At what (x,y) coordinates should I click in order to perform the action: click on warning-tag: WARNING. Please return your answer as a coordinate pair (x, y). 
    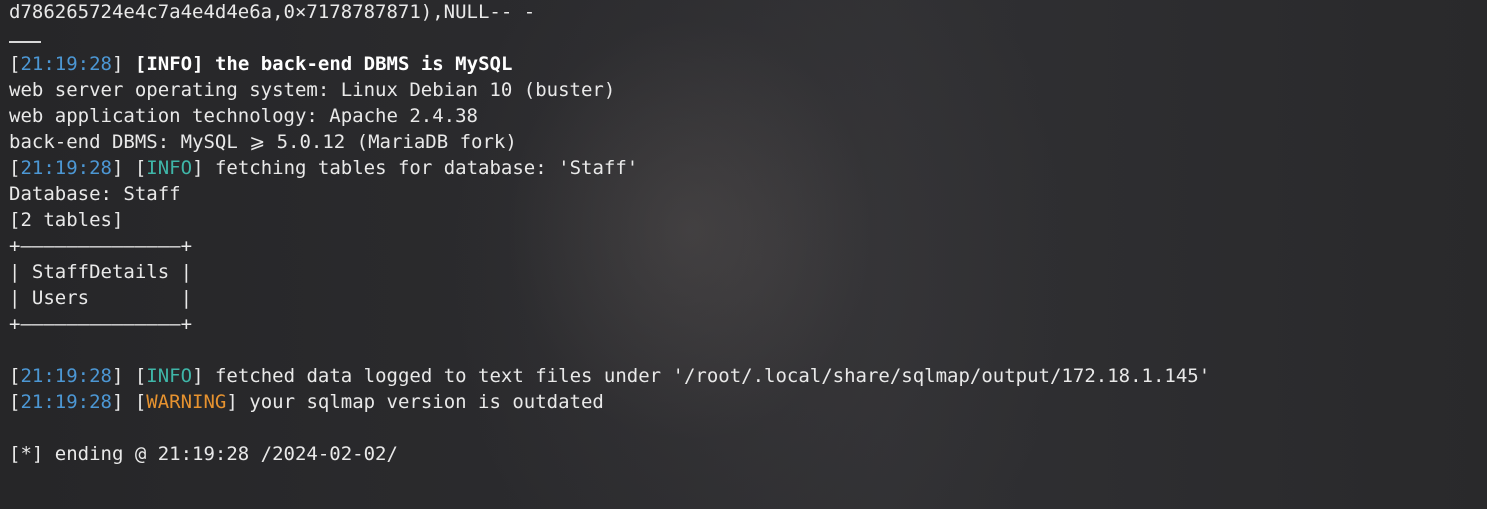
    Looking at the image, I should click on (186, 402).